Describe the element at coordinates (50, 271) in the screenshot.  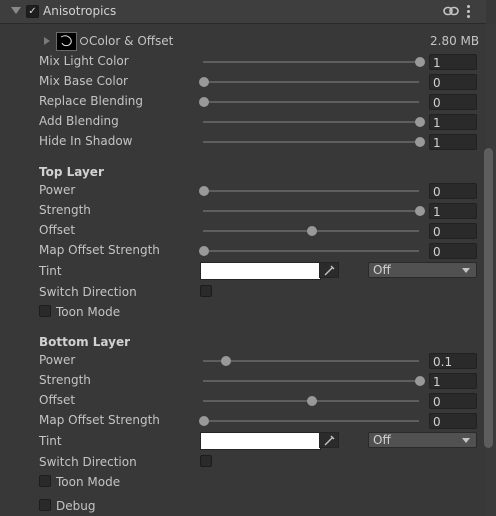
I see `top-tint-label: Tint` at that location.